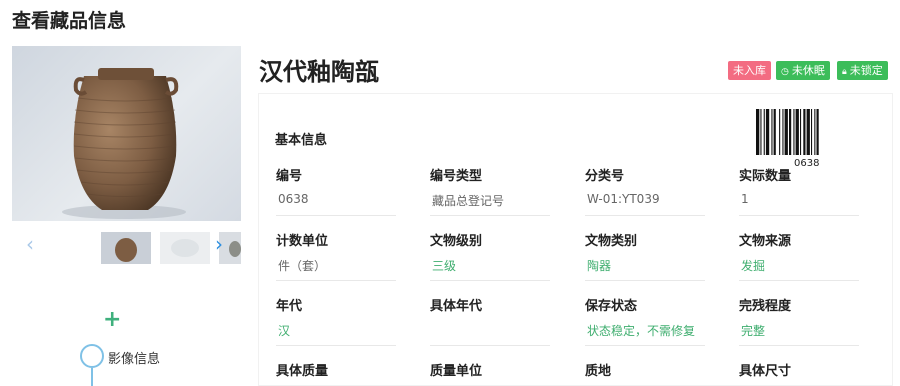  What do you see at coordinates (765, 371) in the screenshot?
I see `field-label: 具体尺寸` at bounding box center [765, 371].